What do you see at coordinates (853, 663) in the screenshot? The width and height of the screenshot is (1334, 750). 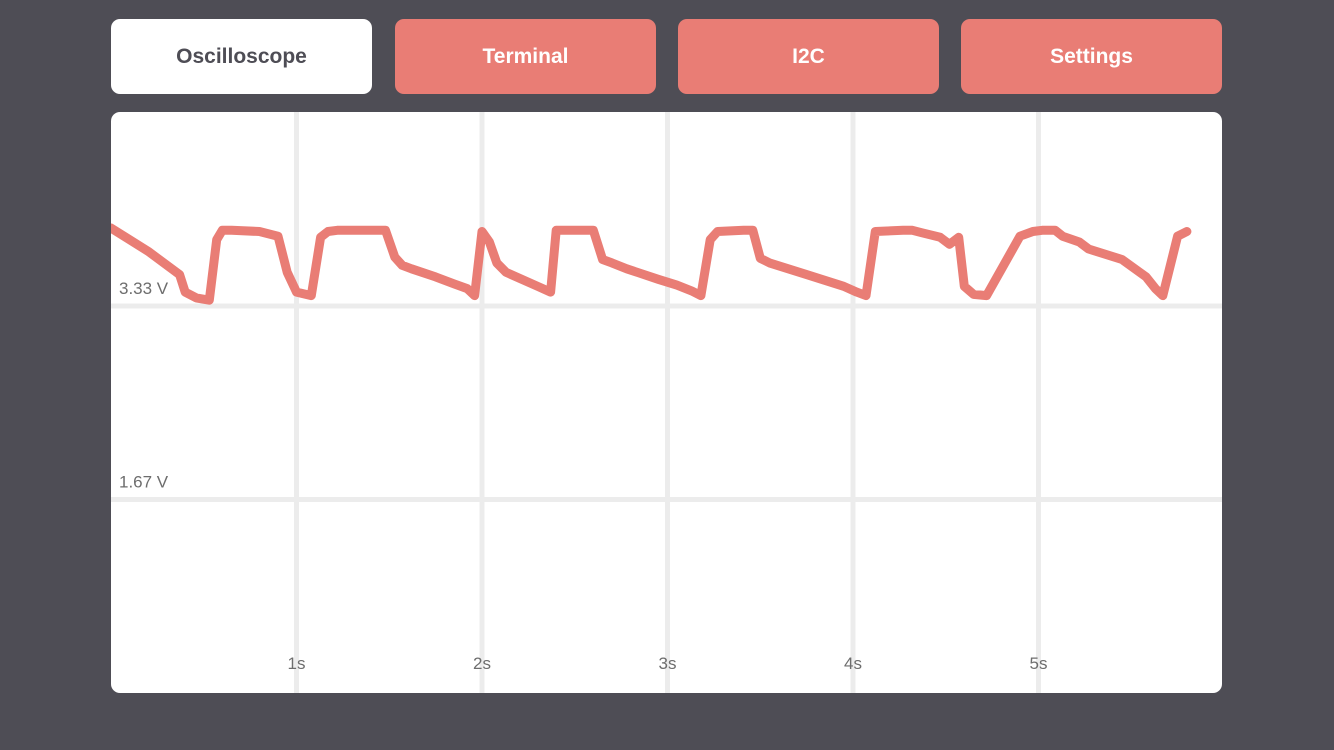 I see `x-tick-label: 4s` at bounding box center [853, 663].